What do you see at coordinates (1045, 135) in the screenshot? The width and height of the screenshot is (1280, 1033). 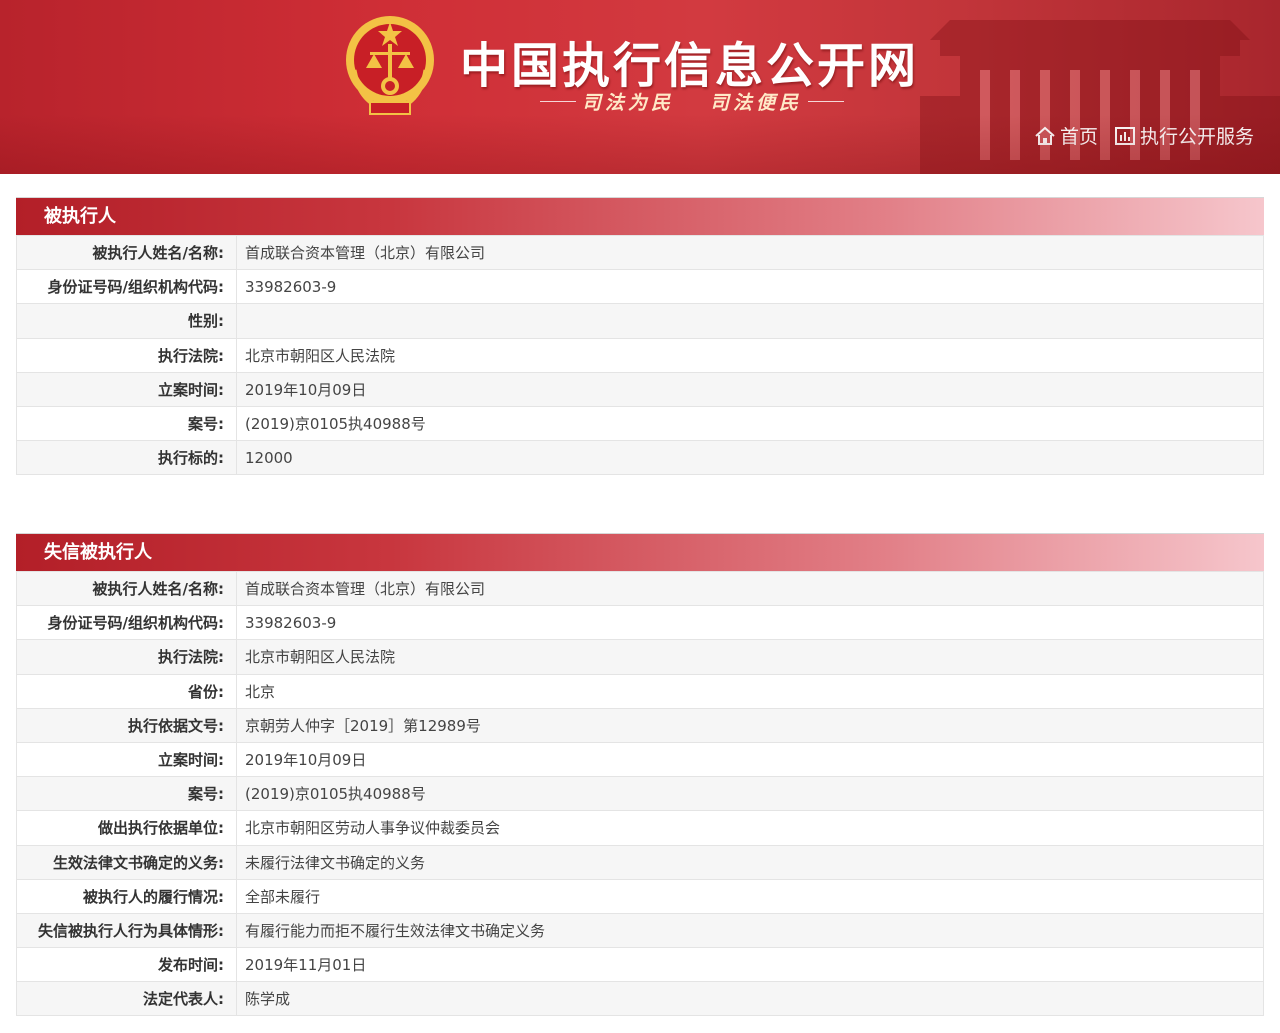 I see `home-icon` at bounding box center [1045, 135].